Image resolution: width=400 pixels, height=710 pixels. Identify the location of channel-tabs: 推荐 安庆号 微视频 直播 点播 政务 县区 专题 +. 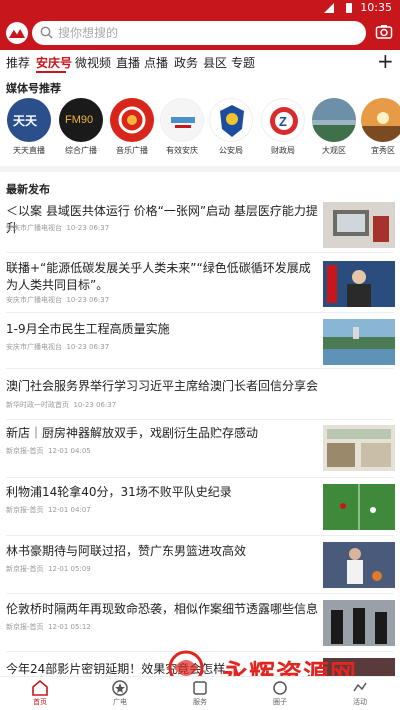
(200, 62).